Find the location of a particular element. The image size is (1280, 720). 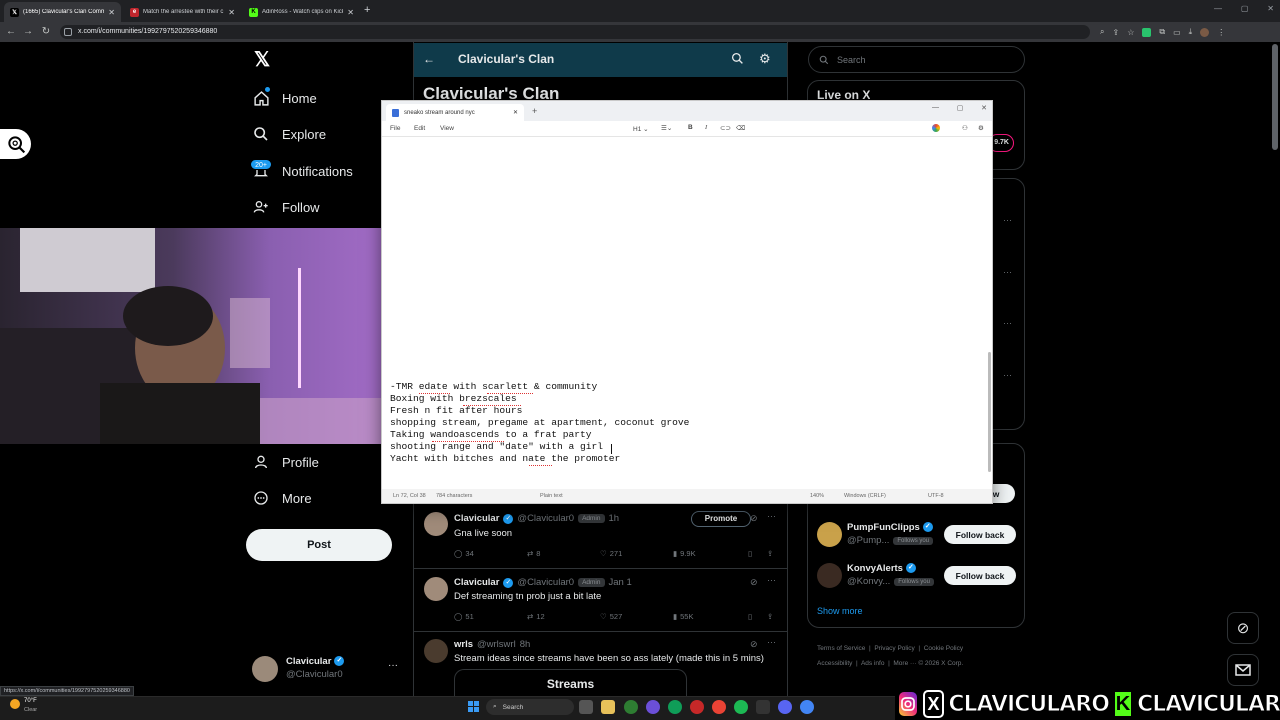

heading-select: H1 ⌄ is located at coordinates (641, 129).